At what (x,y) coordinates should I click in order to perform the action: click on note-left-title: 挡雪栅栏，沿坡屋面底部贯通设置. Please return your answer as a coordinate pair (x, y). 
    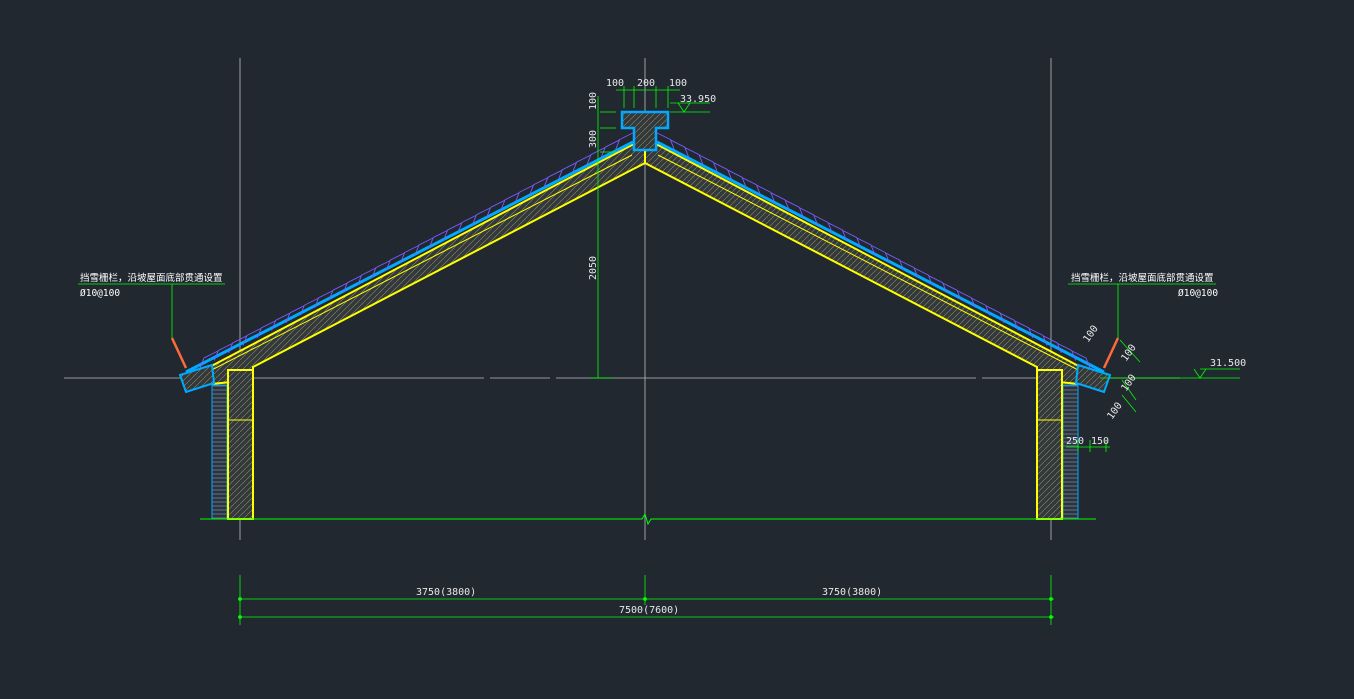
    Looking at the image, I should click on (151, 278).